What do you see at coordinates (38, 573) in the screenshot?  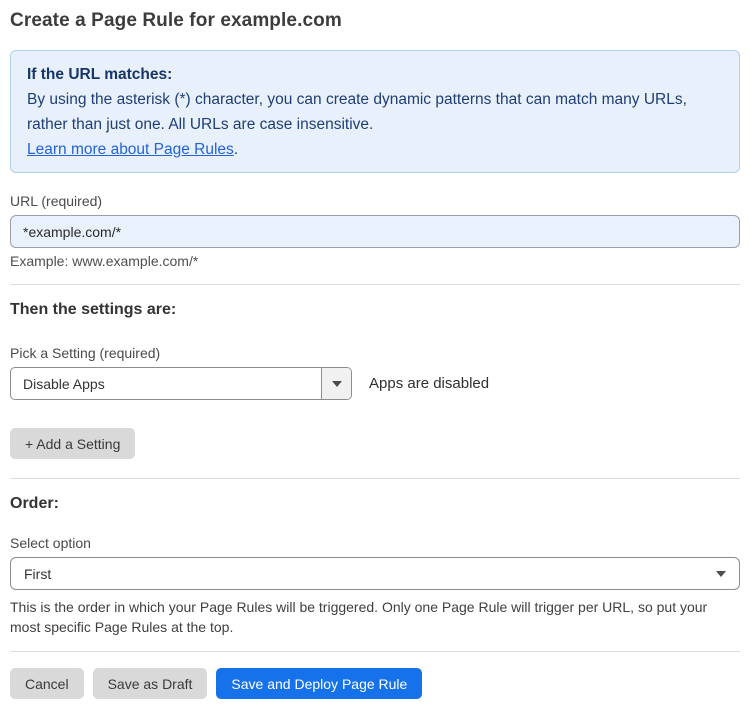 I see `order-select-value: First` at bounding box center [38, 573].